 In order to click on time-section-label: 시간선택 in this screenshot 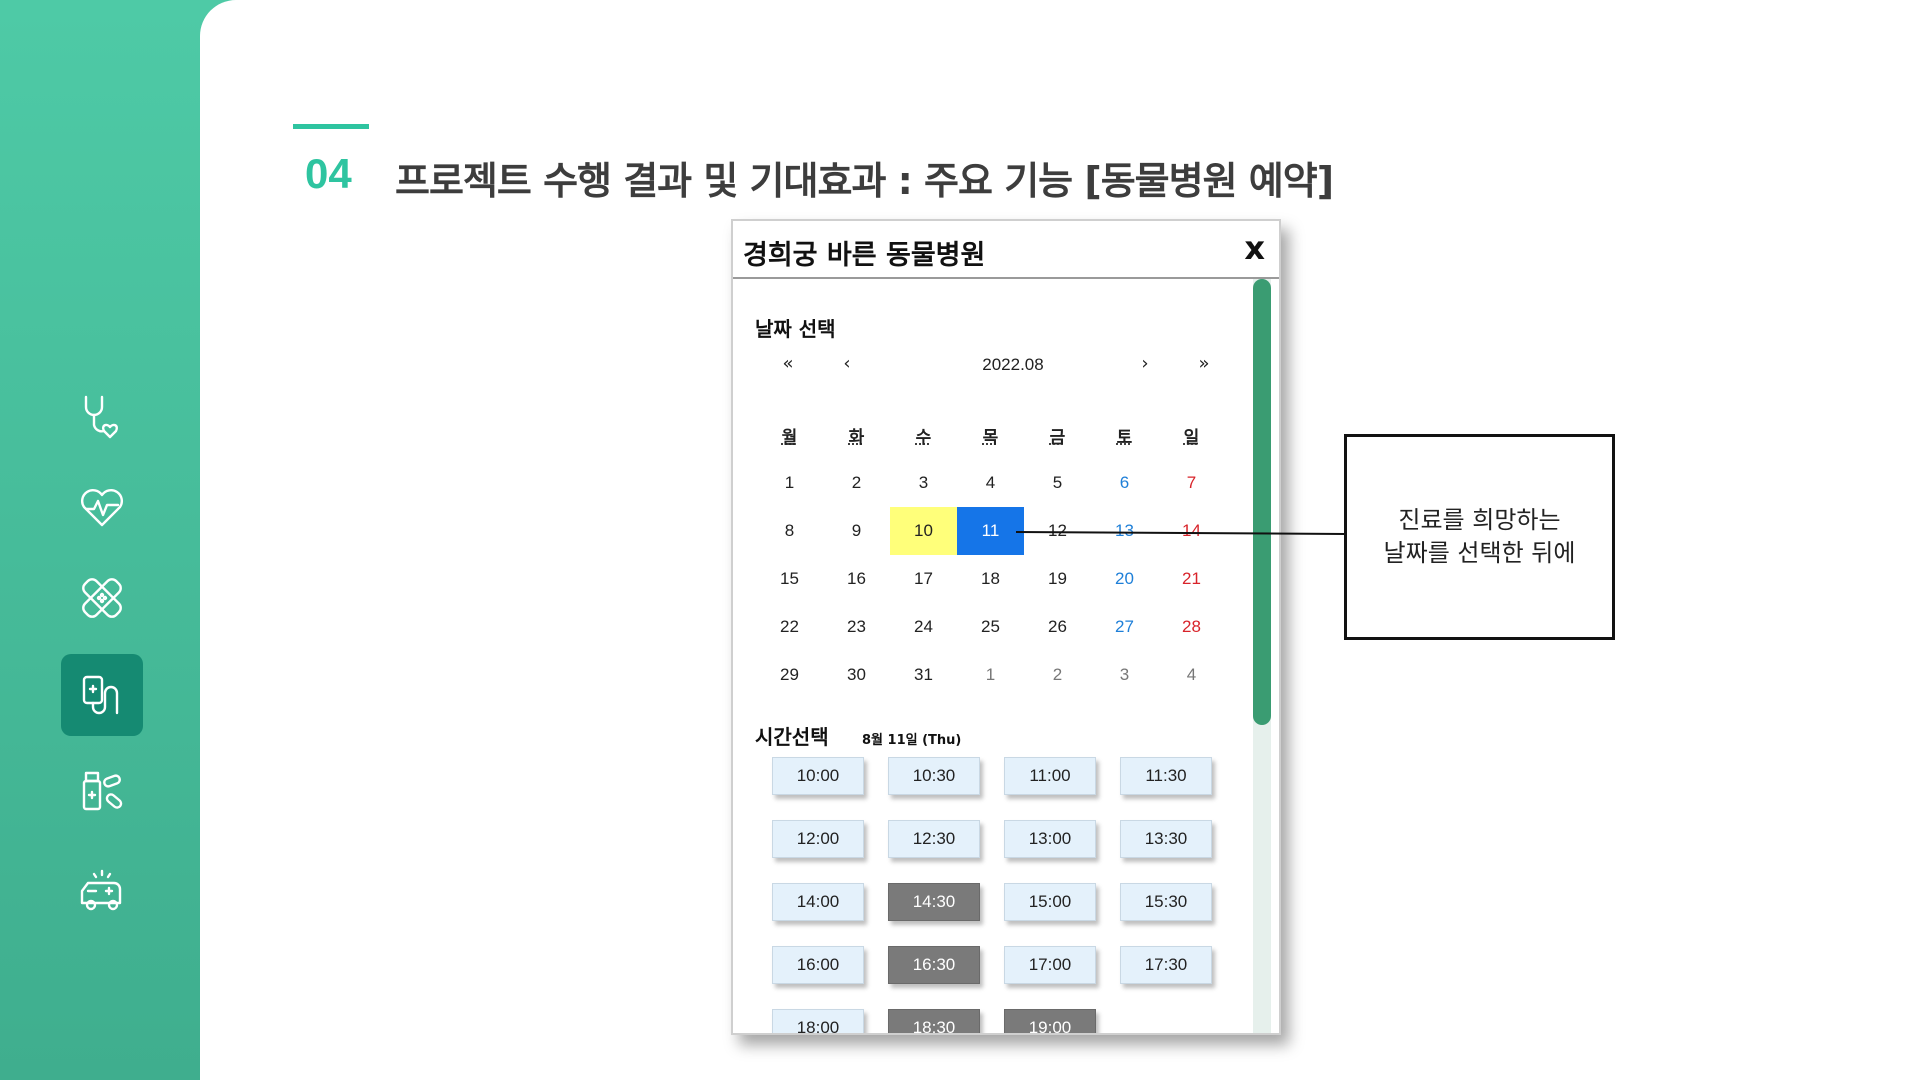, I will do `click(792, 737)`.